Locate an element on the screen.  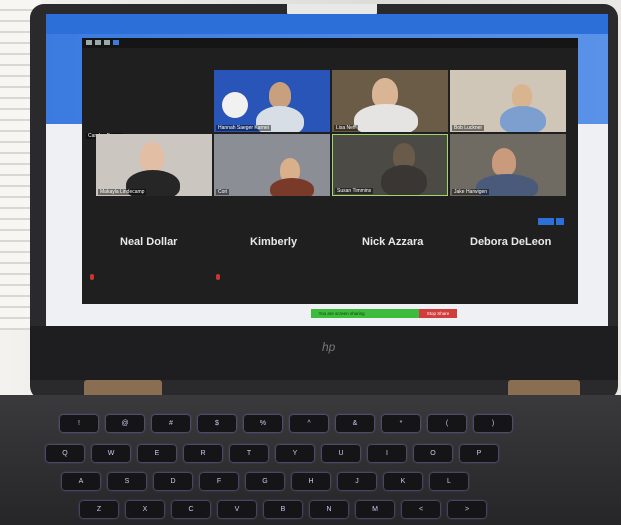
keyboard-key: E is located at coordinates (157, 453).